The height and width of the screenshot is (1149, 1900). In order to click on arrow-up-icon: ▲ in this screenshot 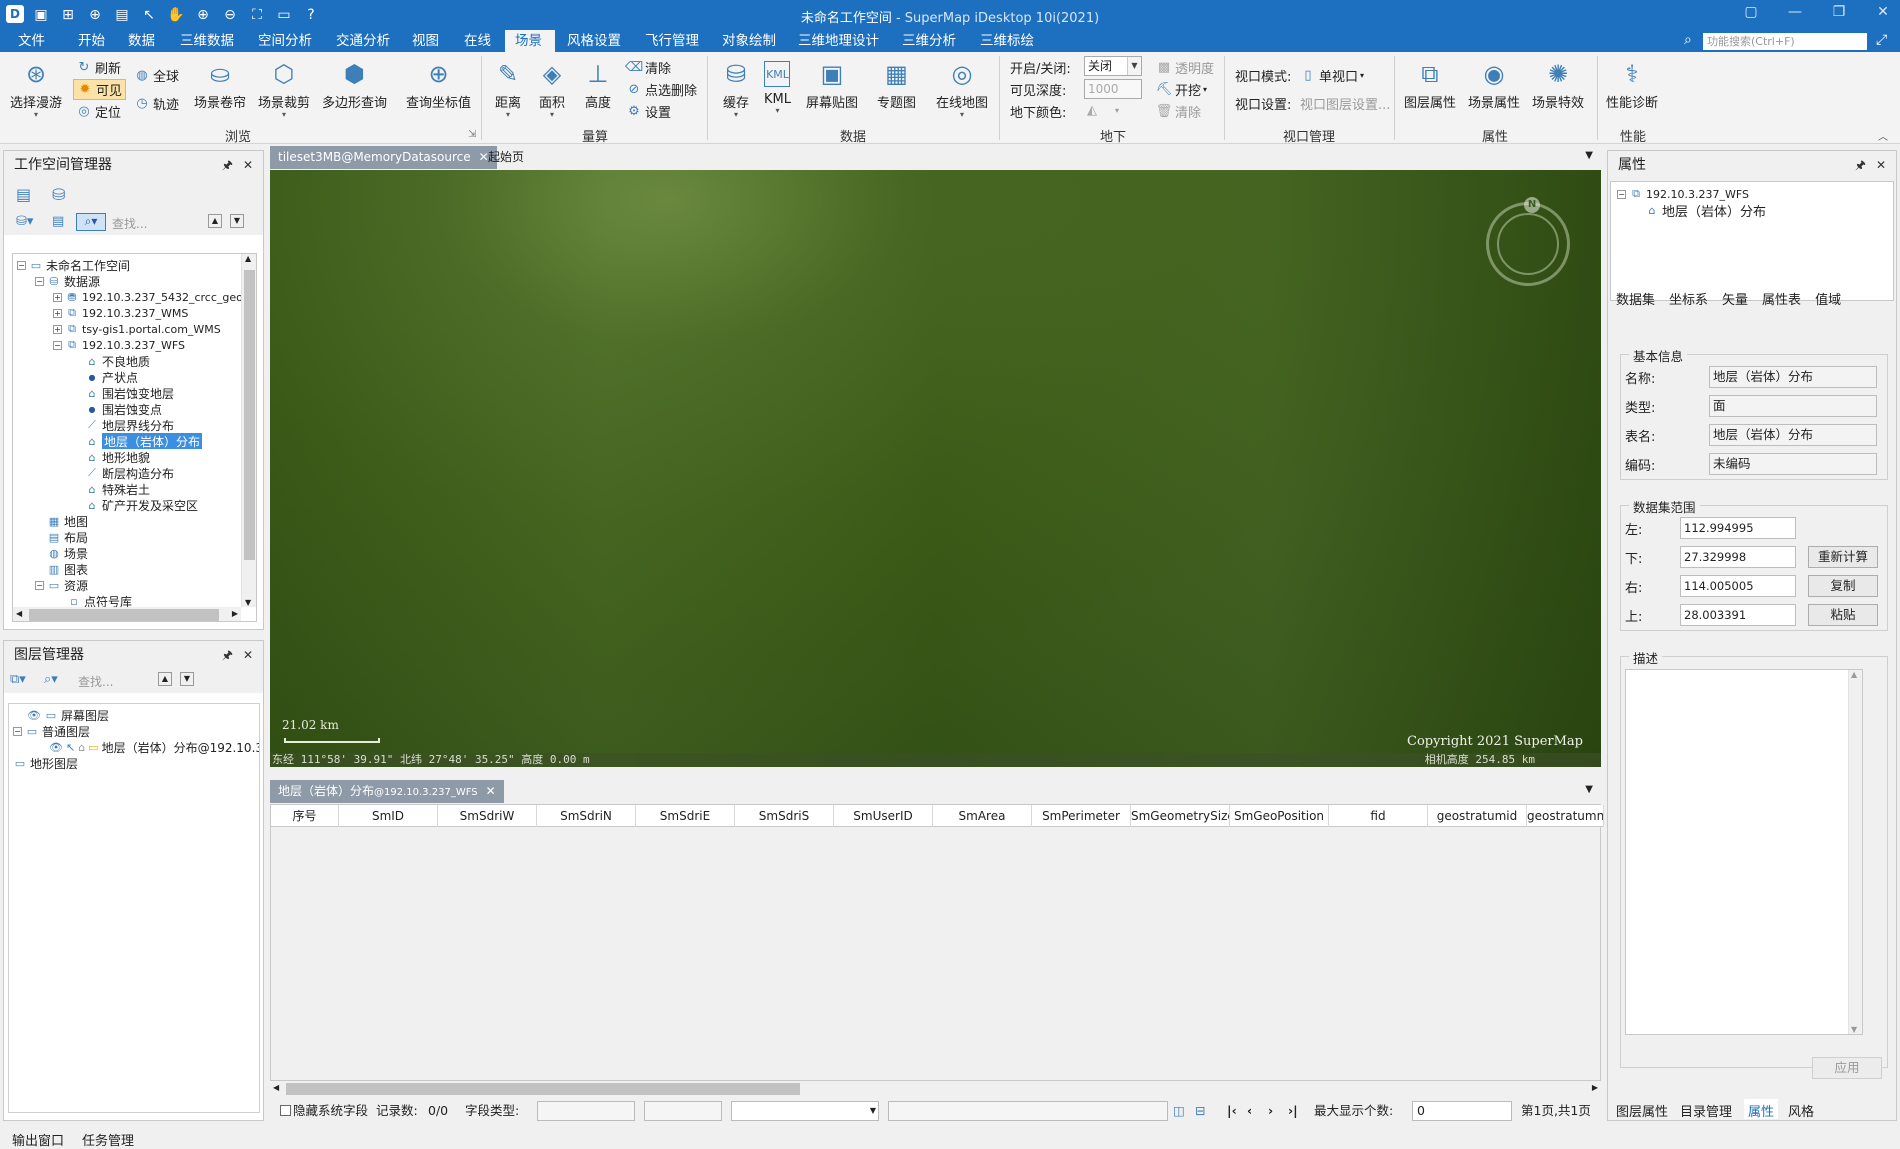, I will do `click(165, 679)`.